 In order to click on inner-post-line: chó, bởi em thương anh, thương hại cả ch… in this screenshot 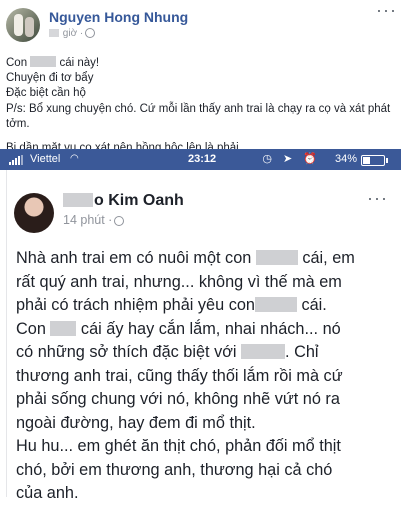, I will do `click(174, 469)`.